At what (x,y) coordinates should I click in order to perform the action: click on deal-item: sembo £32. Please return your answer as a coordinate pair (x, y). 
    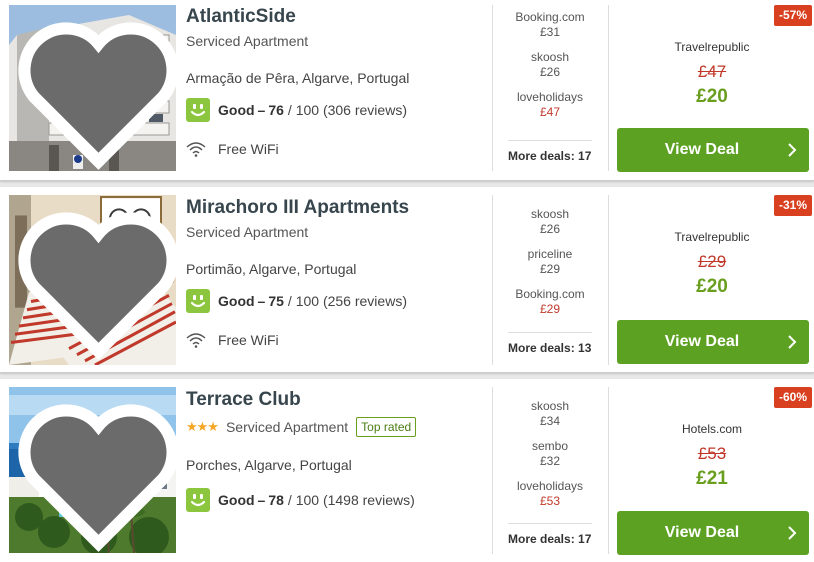
    Looking at the image, I should click on (550, 459).